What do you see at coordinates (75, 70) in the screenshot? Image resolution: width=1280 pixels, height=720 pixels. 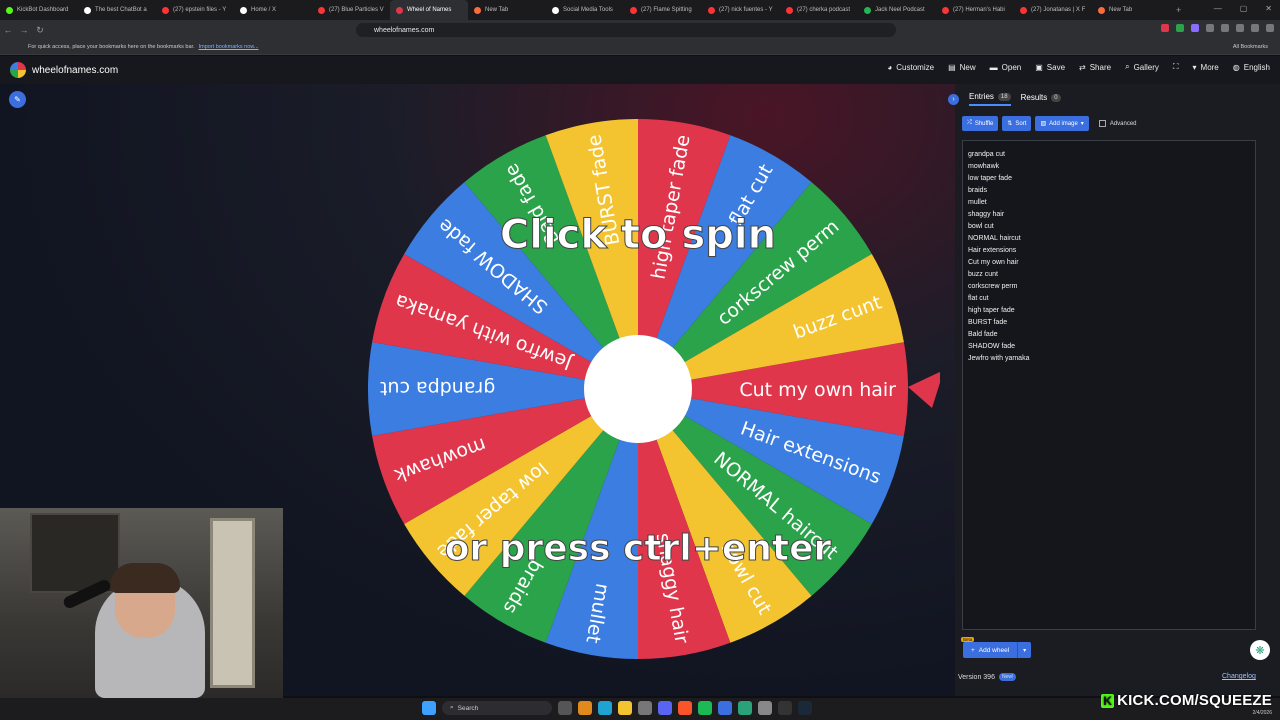 I see `site-name: wheelofnames.com` at bounding box center [75, 70].